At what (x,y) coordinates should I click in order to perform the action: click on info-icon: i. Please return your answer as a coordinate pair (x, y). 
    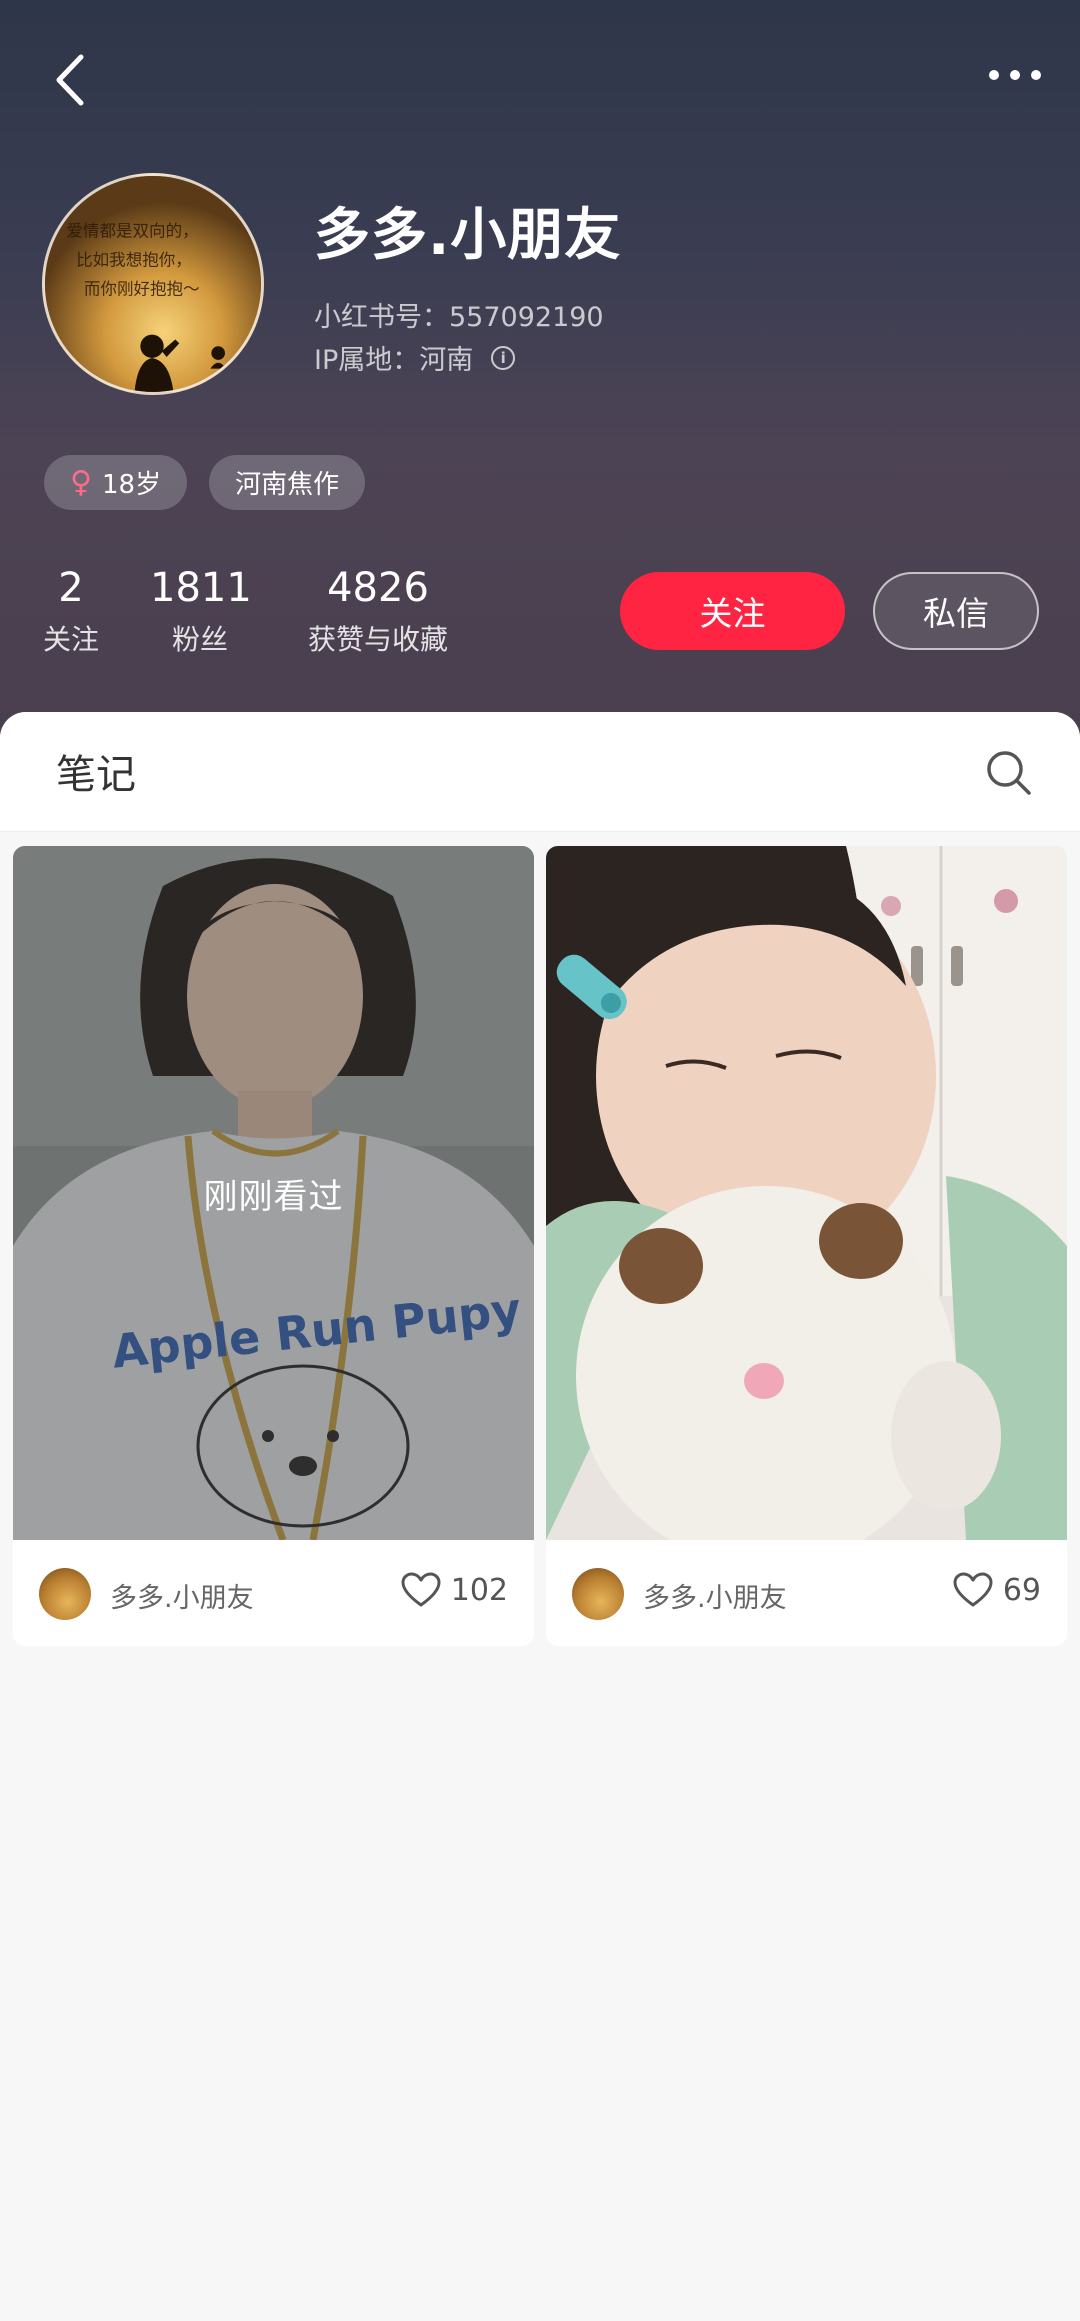
    Looking at the image, I should click on (503, 357).